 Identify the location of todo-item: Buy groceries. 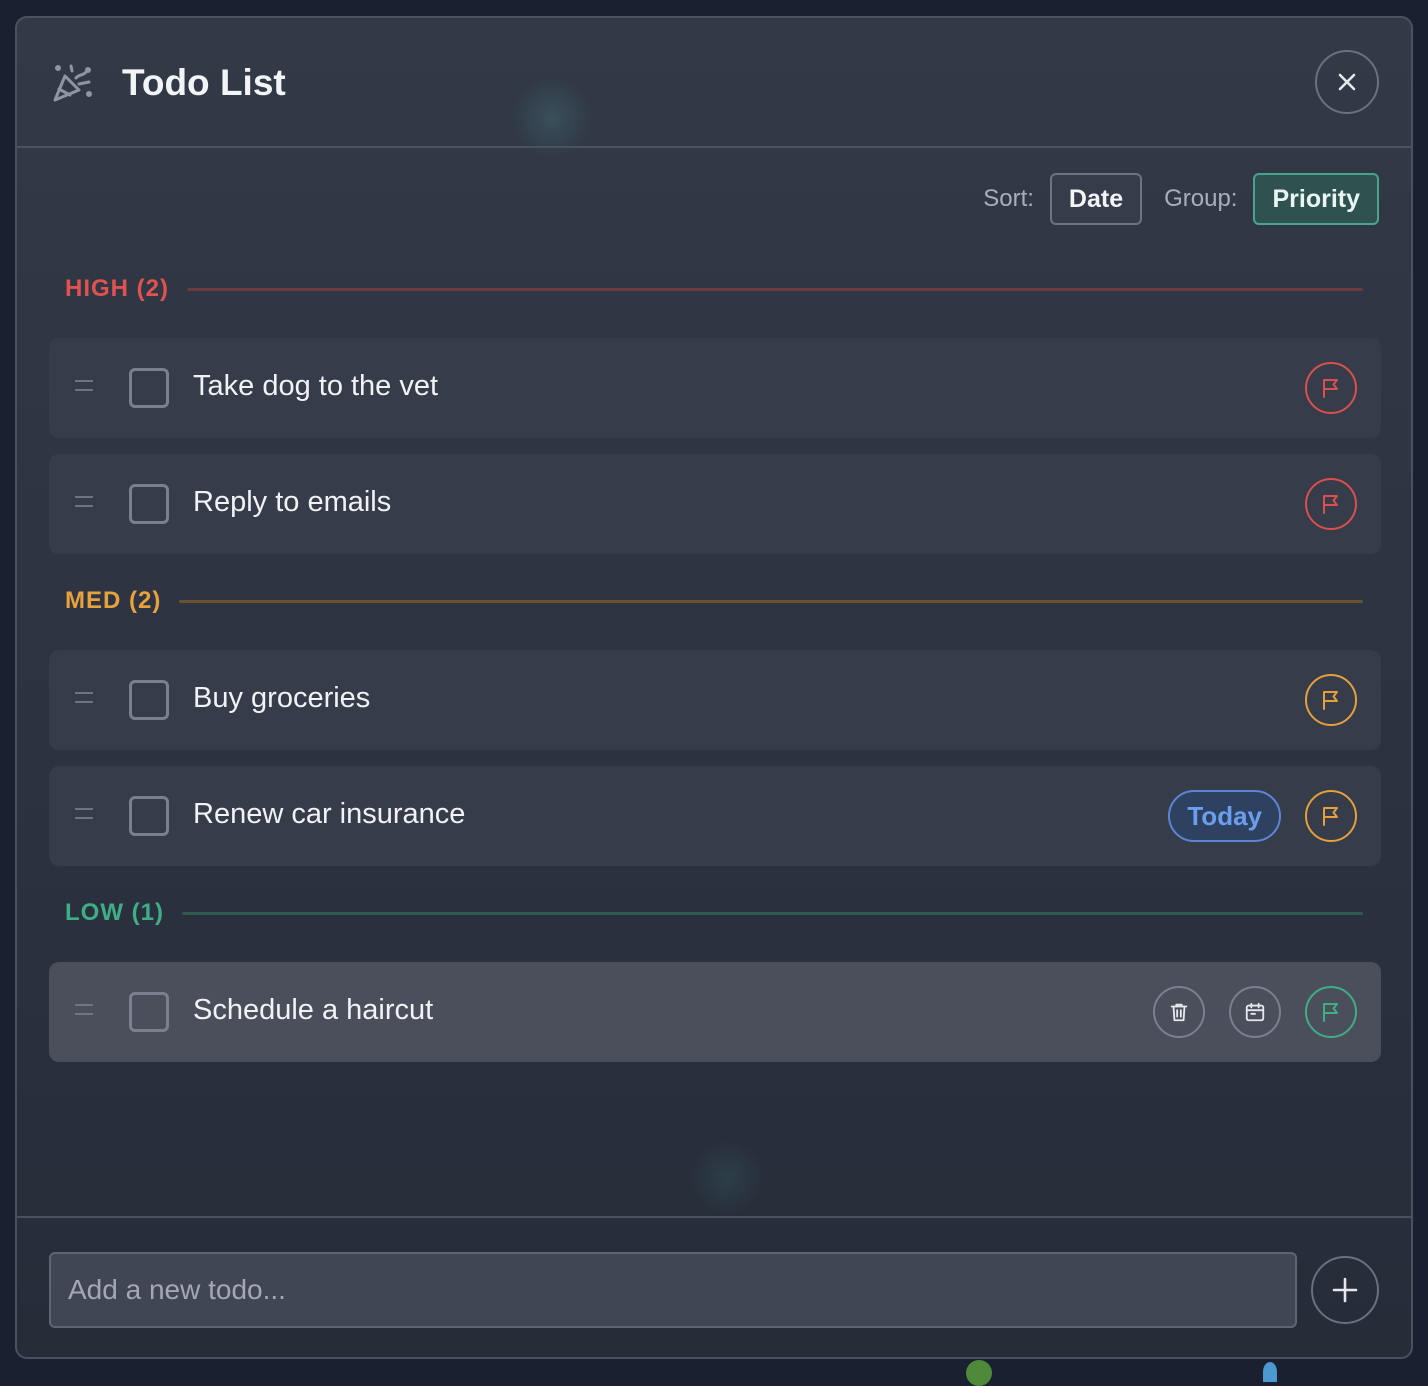
(715, 700).